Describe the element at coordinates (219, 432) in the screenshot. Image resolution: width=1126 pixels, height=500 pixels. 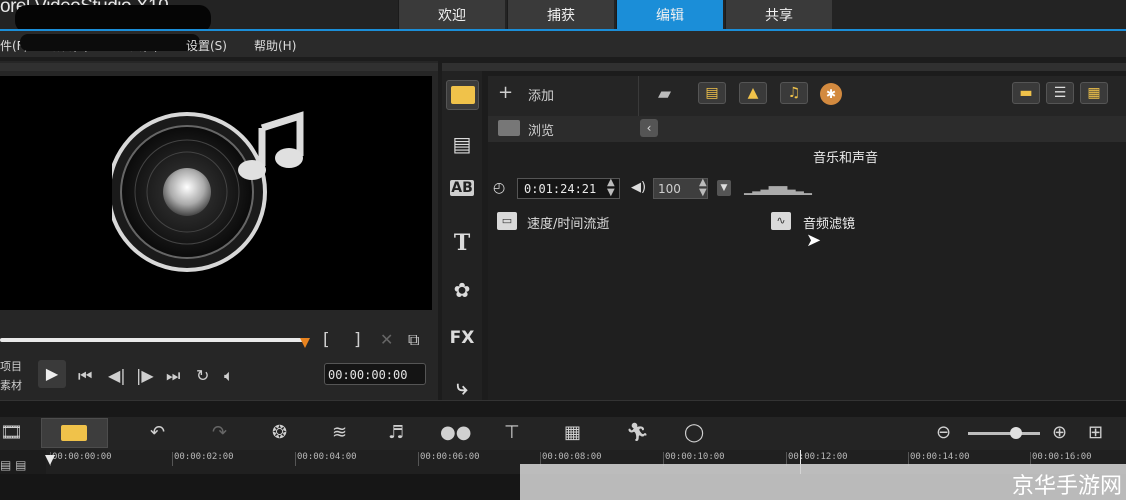
I see `redo-icon: ↷` at that location.